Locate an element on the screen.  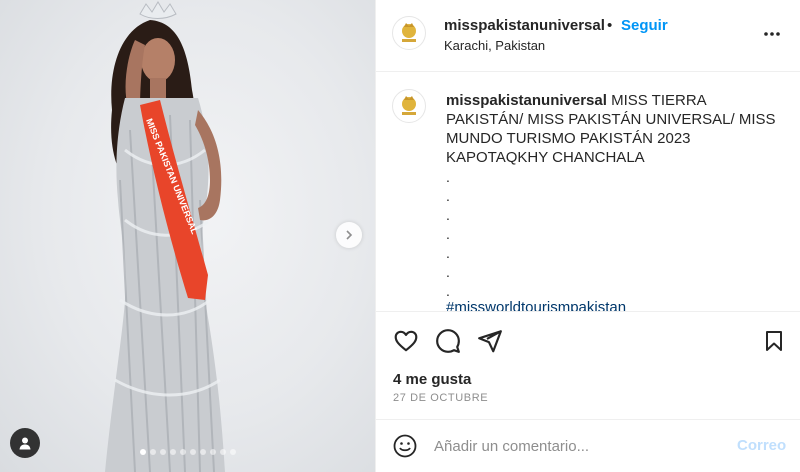
bookmark-icon is located at coordinates (774, 341).